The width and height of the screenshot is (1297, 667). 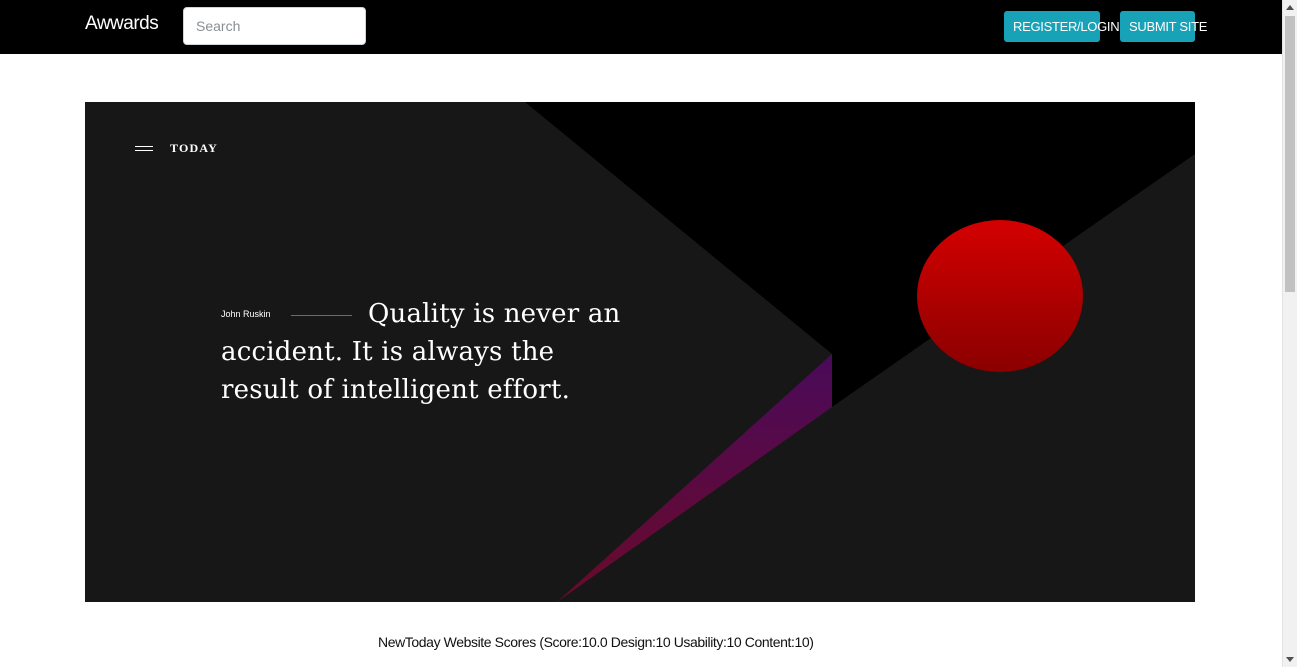 I want to click on page-scrollbar, so click(x=1289, y=333).